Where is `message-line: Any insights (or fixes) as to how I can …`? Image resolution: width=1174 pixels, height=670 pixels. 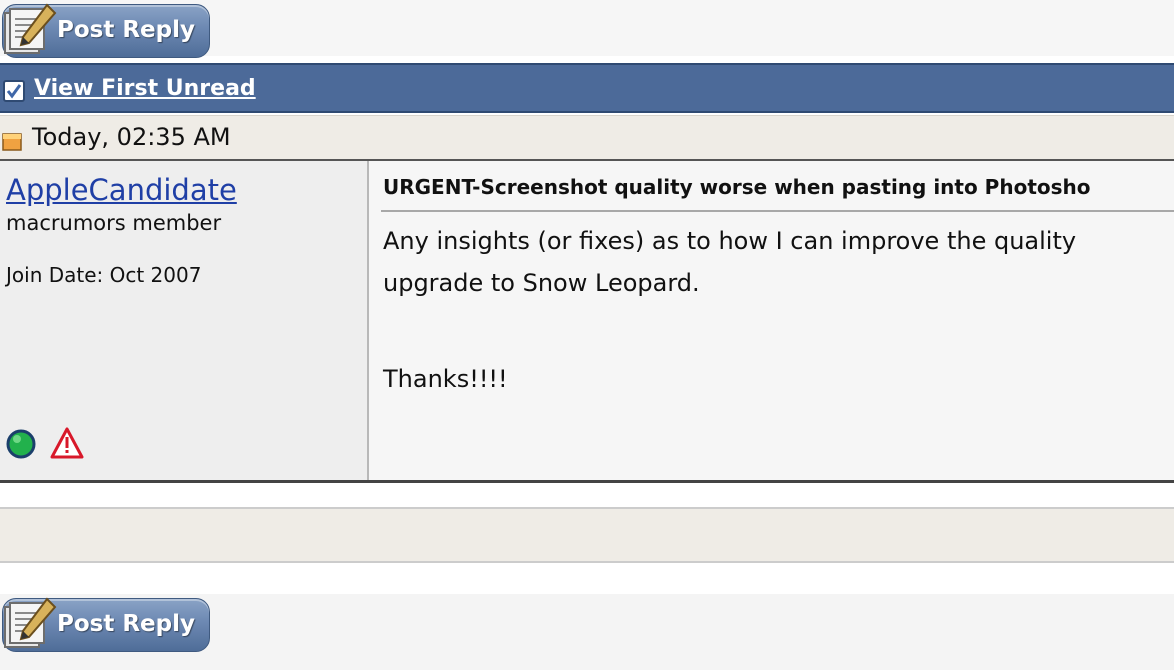 message-line: Any insights (or fixes) as to how I can … is located at coordinates (730, 241).